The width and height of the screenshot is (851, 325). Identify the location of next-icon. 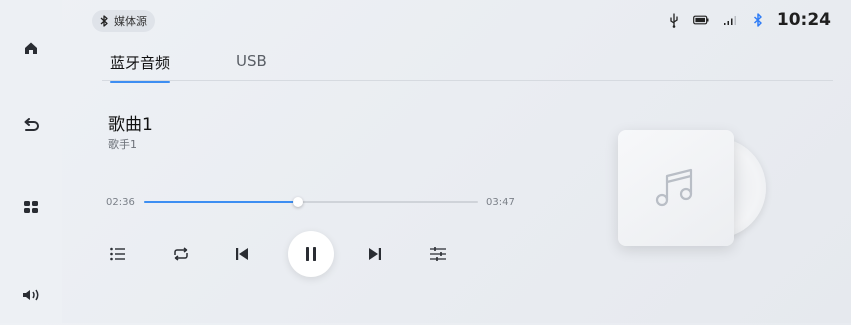
(375, 254).